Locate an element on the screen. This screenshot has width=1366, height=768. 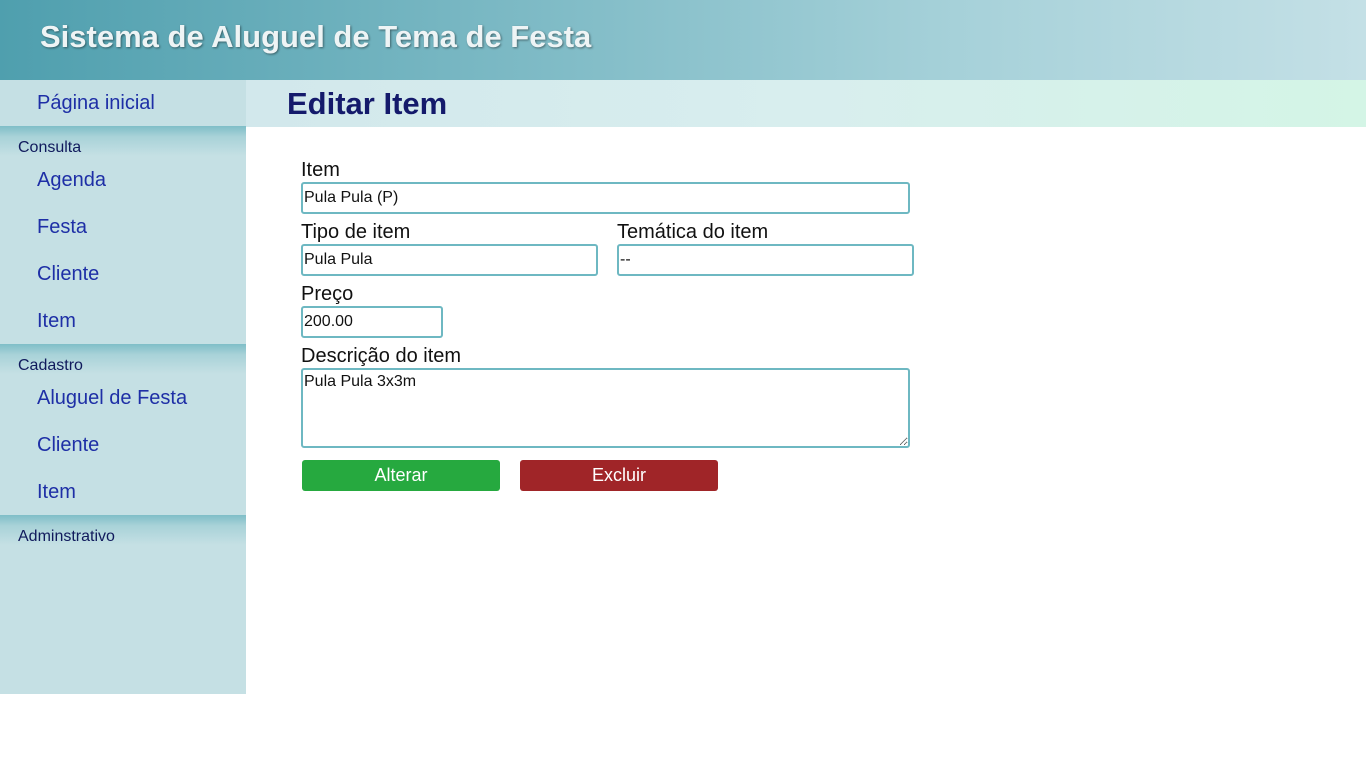
excluir-button: Excluir is located at coordinates (619, 475).